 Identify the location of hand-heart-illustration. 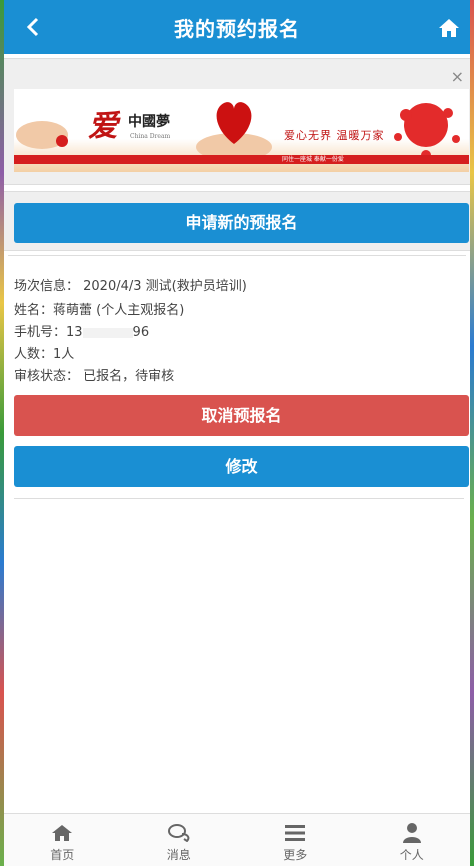
(42, 135).